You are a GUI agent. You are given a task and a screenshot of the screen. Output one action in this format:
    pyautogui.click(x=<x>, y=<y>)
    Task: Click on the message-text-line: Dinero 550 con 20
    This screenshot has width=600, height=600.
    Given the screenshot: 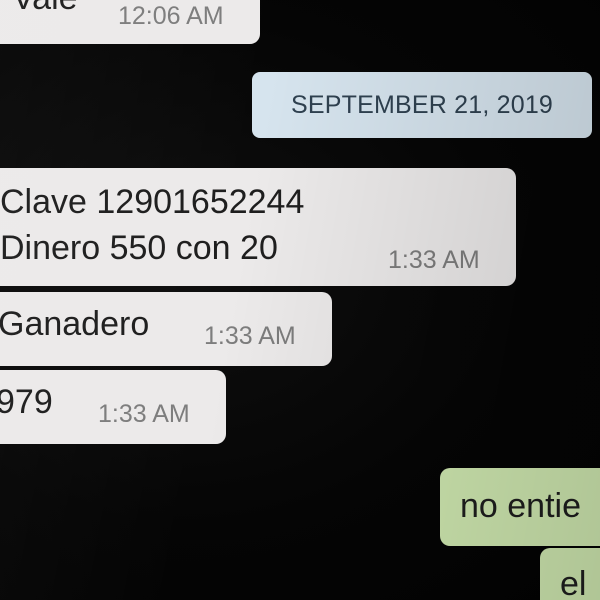 What is the action you would take?
    pyautogui.click(x=139, y=248)
    